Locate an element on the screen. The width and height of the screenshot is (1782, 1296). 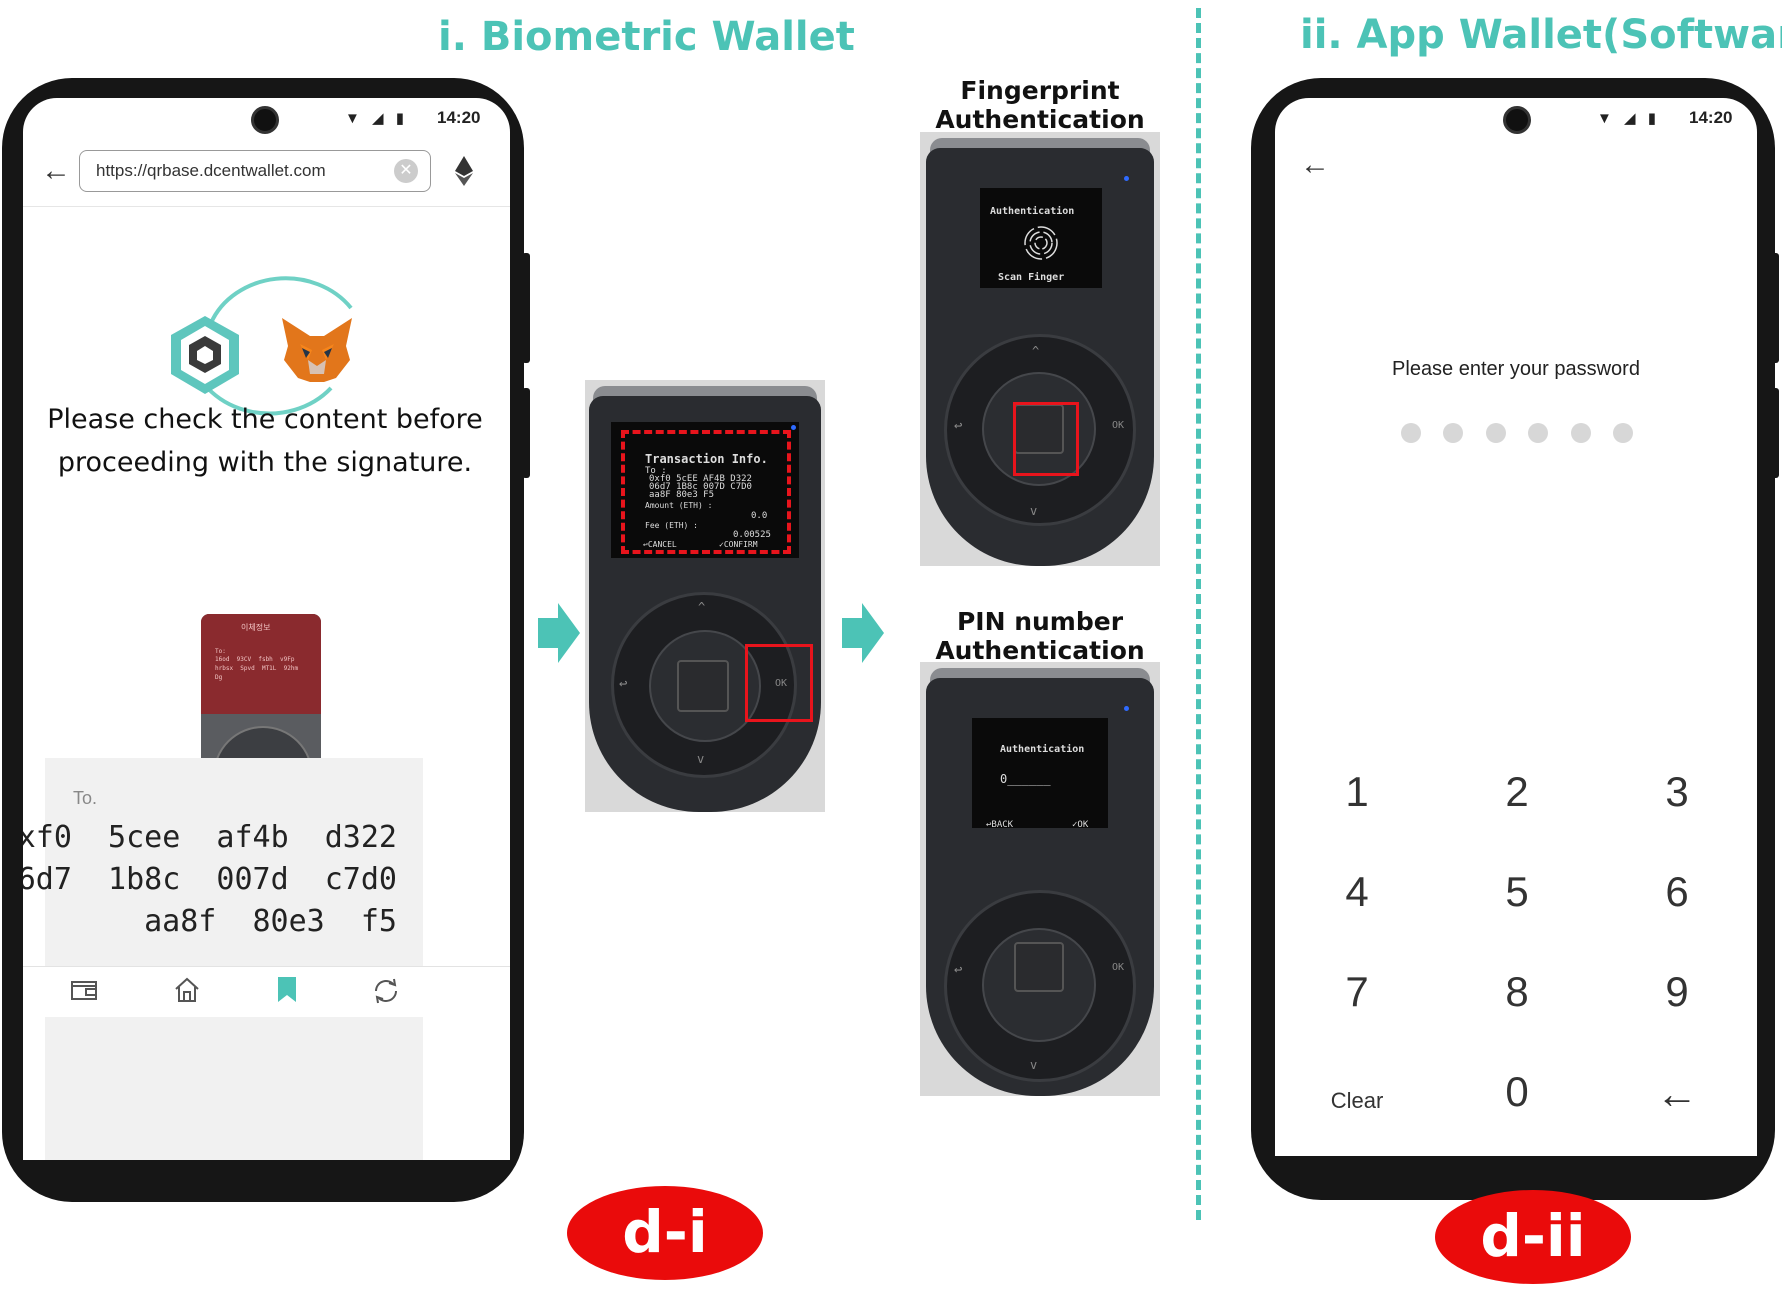
mini-addr-1: 16od 93CV fsbh v9Fp is located at coordinates (255, 659).